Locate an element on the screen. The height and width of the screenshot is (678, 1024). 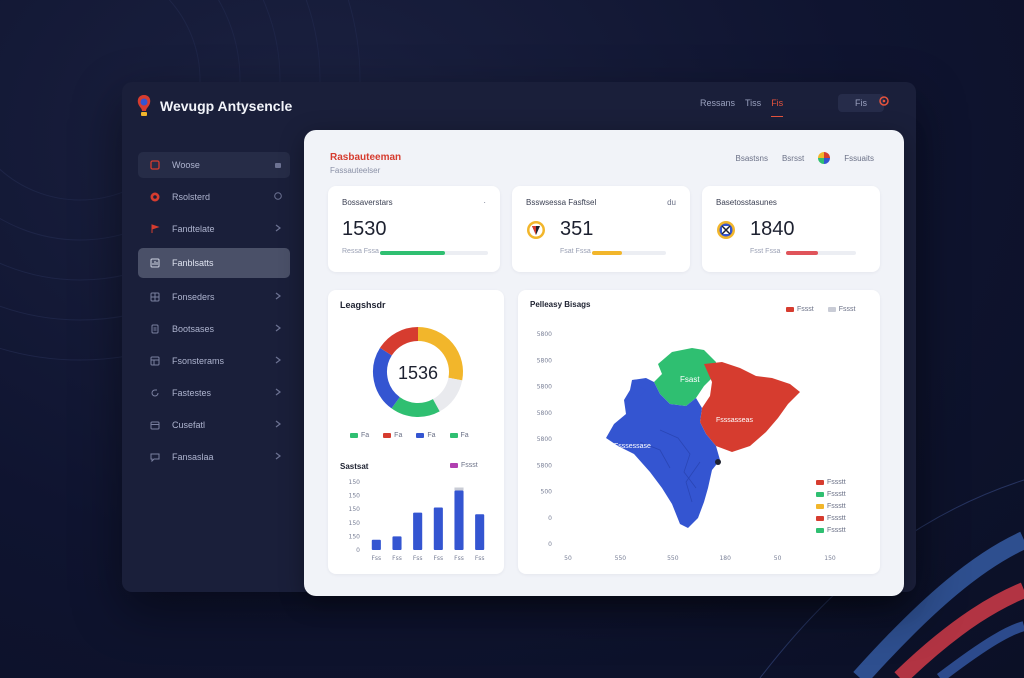
top-nav-link: Tiss is located at coordinates (753, 107).